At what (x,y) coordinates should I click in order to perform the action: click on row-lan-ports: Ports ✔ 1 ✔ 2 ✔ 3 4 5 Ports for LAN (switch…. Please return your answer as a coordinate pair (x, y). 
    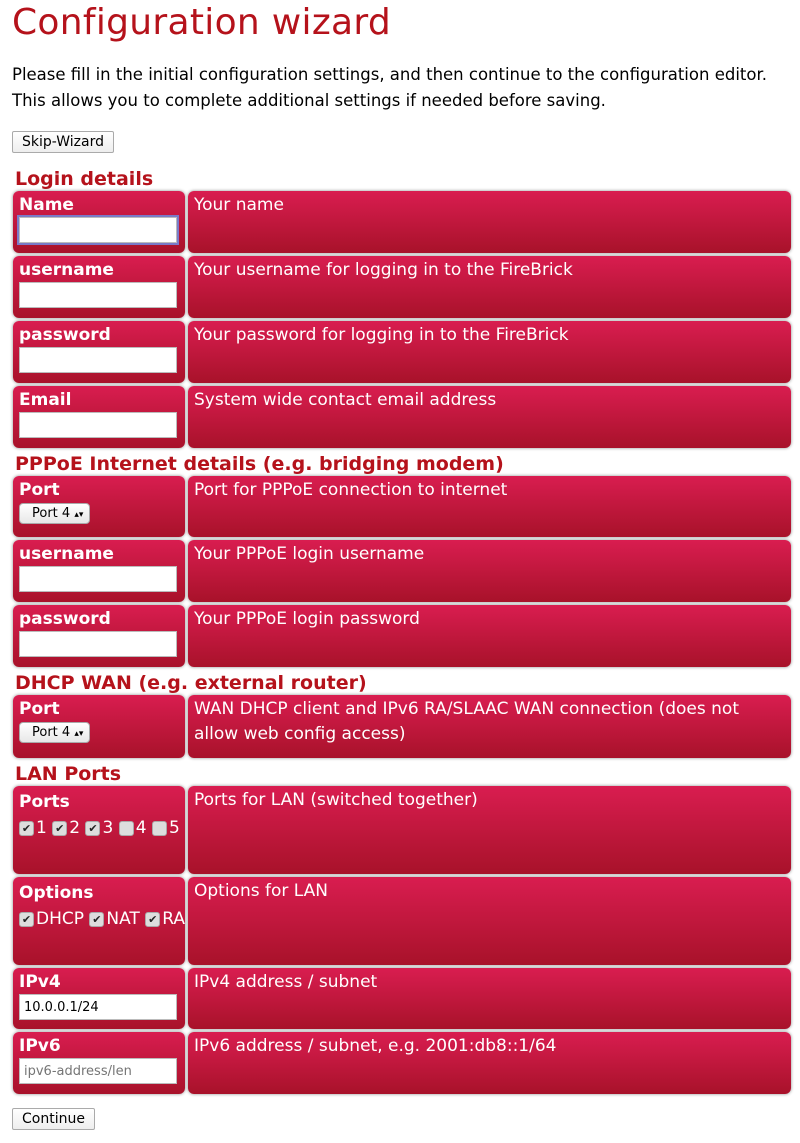
    Looking at the image, I should click on (403, 830).